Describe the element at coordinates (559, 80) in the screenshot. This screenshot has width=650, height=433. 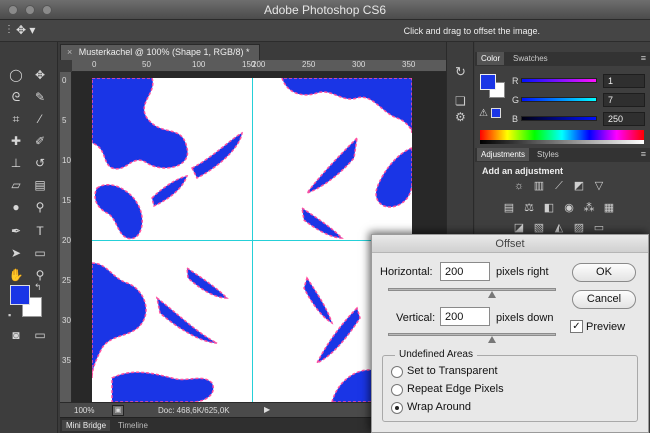
I see `r-slider` at that location.